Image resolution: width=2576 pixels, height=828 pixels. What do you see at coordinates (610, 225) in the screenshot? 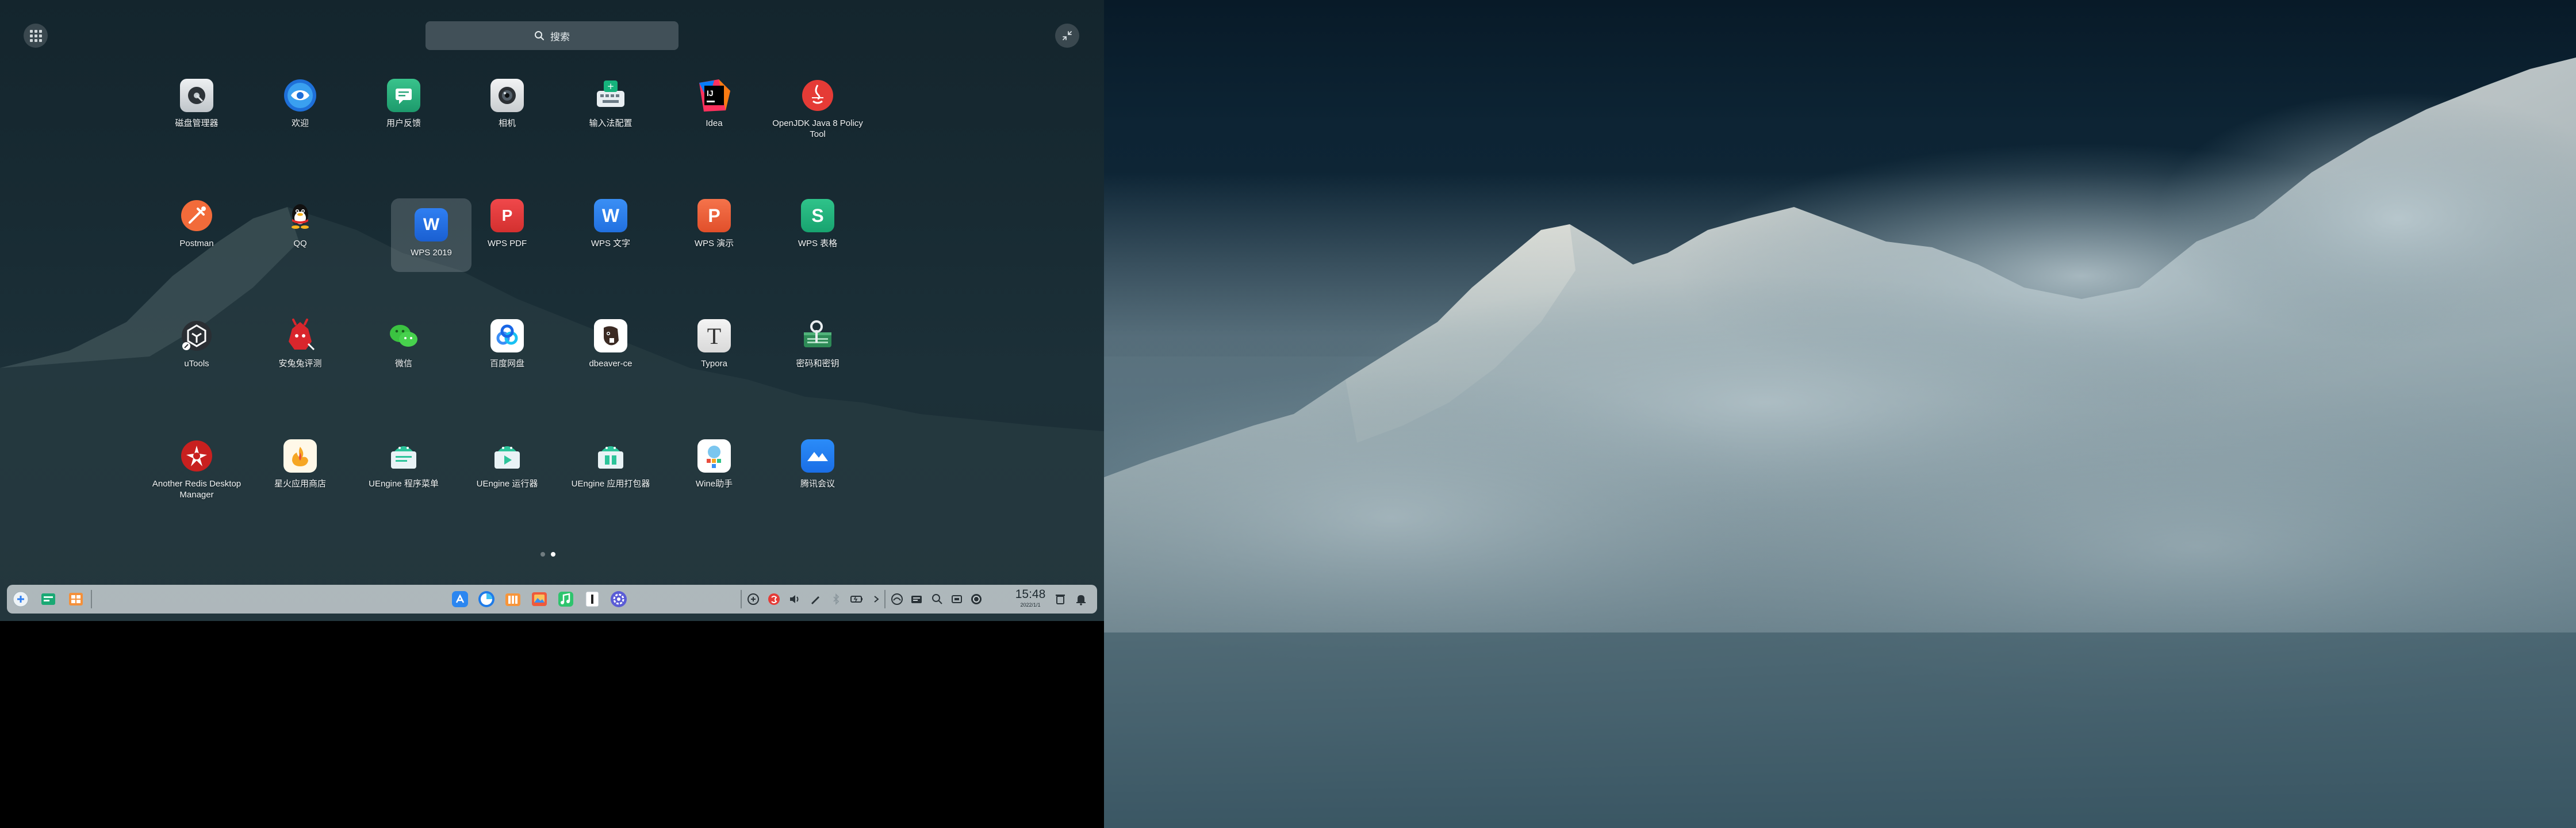
I see `app-wps-writer: W WPS 文字` at bounding box center [610, 225].